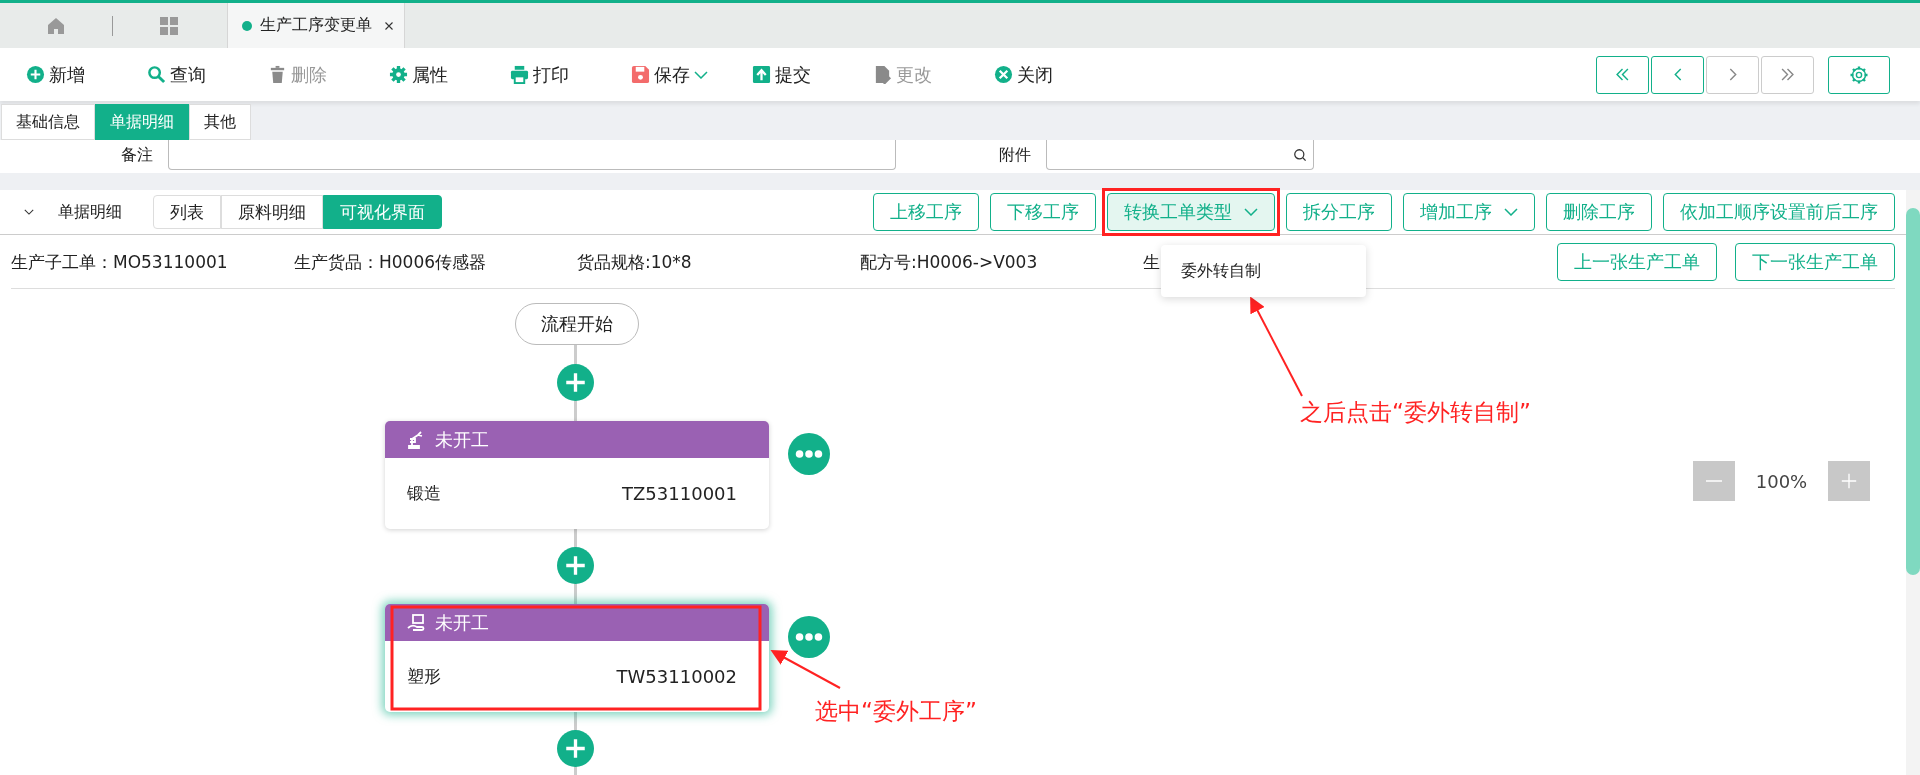 The image size is (1920, 775). I want to click on double-right-chevron-icon, so click(1787, 74).